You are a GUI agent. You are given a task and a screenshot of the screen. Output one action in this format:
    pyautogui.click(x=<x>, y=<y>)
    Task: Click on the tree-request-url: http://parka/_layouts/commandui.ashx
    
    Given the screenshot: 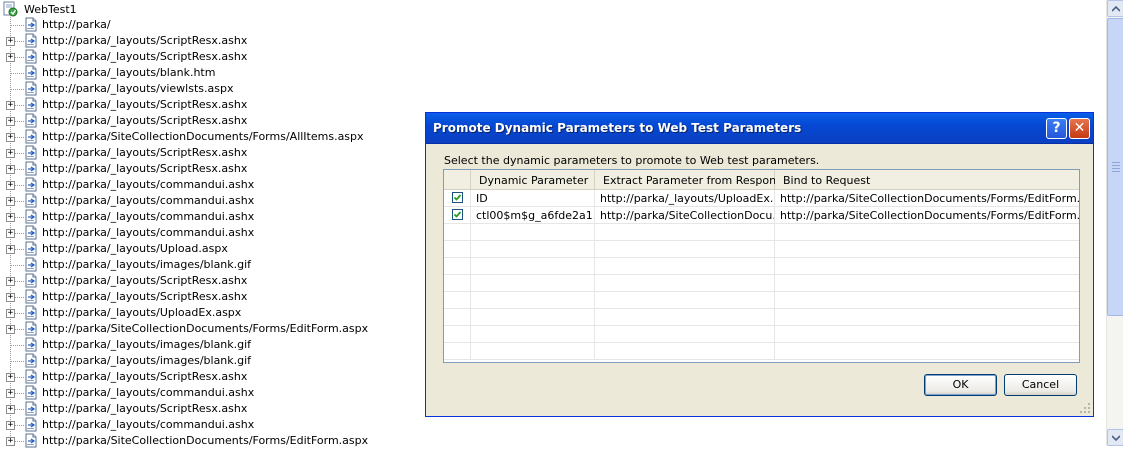 What is the action you would take?
    pyautogui.click(x=148, y=216)
    